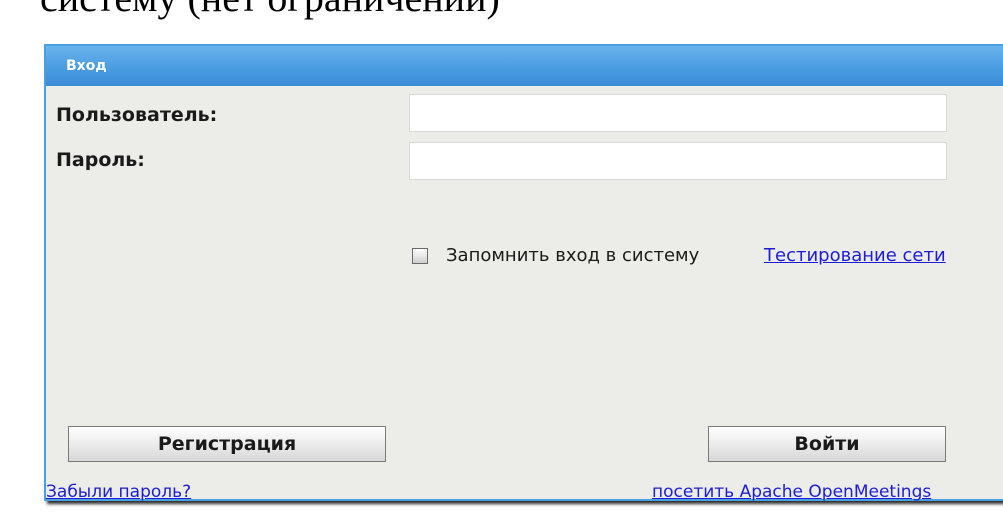  Describe the element at coordinates (100, 160) in the screenshot. I see `password-label: Пароль:` at that location.